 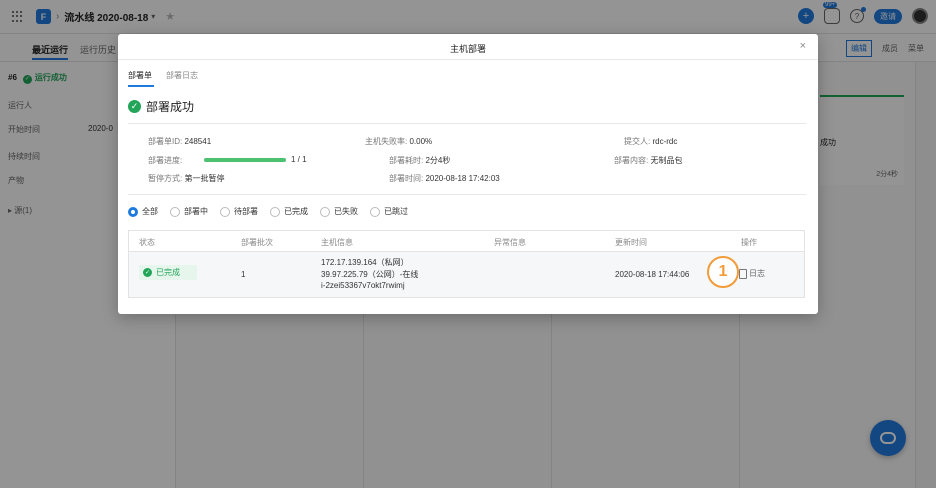 I want to click on time-label: 部署时间:, so click(x=407, y=178).